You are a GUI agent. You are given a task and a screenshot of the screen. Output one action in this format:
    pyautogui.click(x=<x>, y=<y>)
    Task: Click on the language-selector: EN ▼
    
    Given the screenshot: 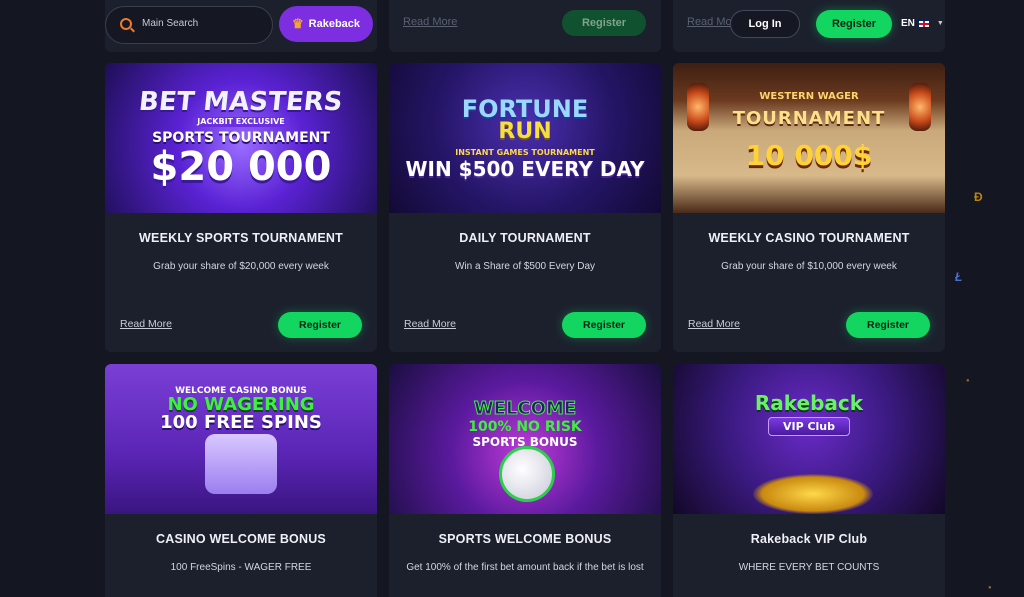 What is the action you would take?
    pyautogui.click(x=922, y=23)
    